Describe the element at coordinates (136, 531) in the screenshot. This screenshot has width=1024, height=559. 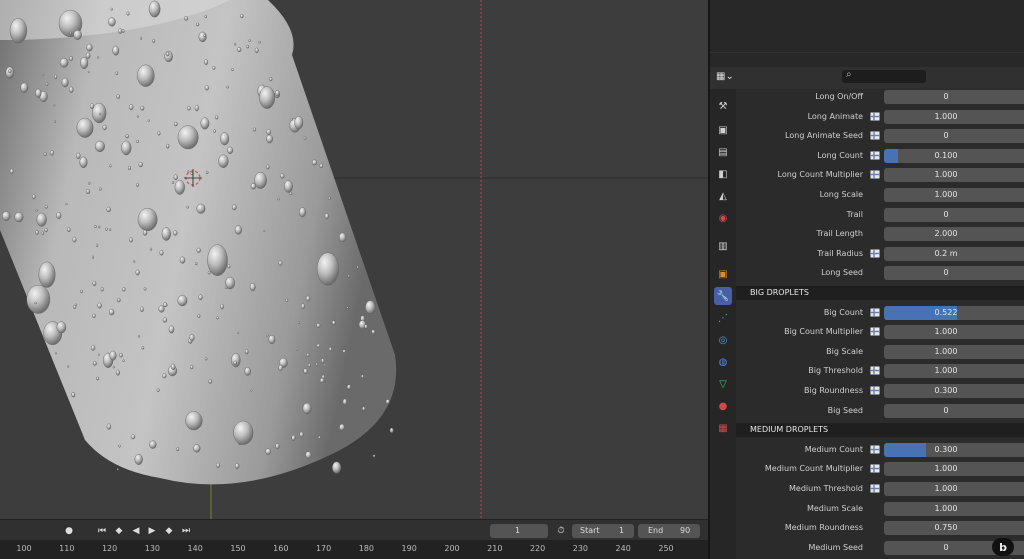
I see `play-reverse-icon: ◀` at that location.